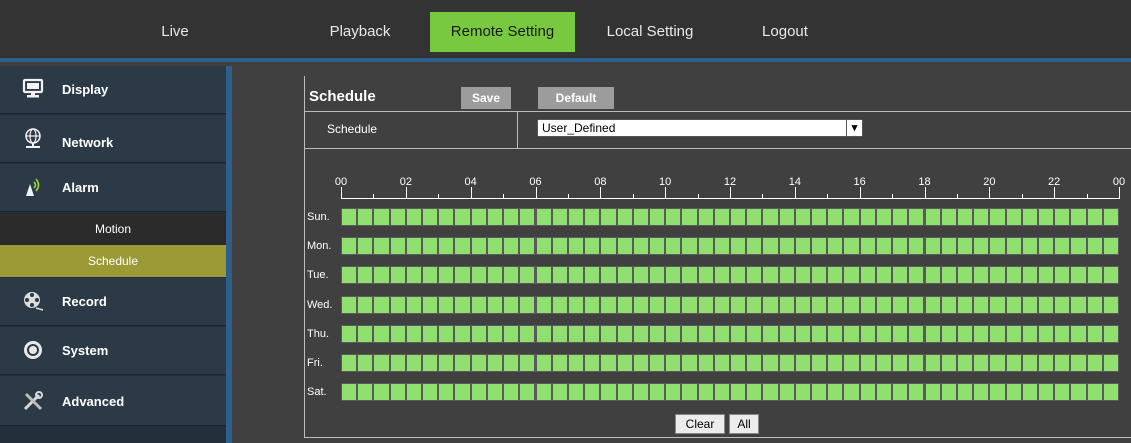  I want to click on sidebar-item-record: Record, so click(113, 302).